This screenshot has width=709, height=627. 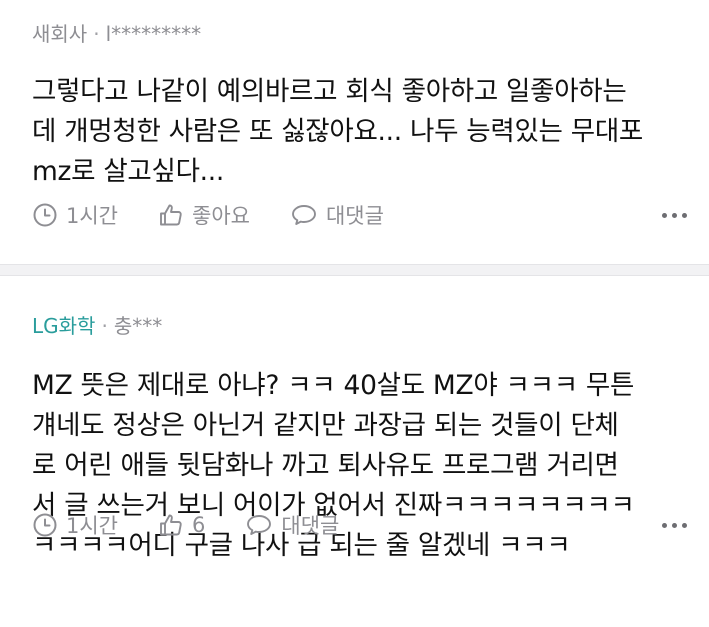 What do you see at coordinates (138, 326) in the screenshot?
I see `comment-user: 충***` at bounding box center [138, 326].